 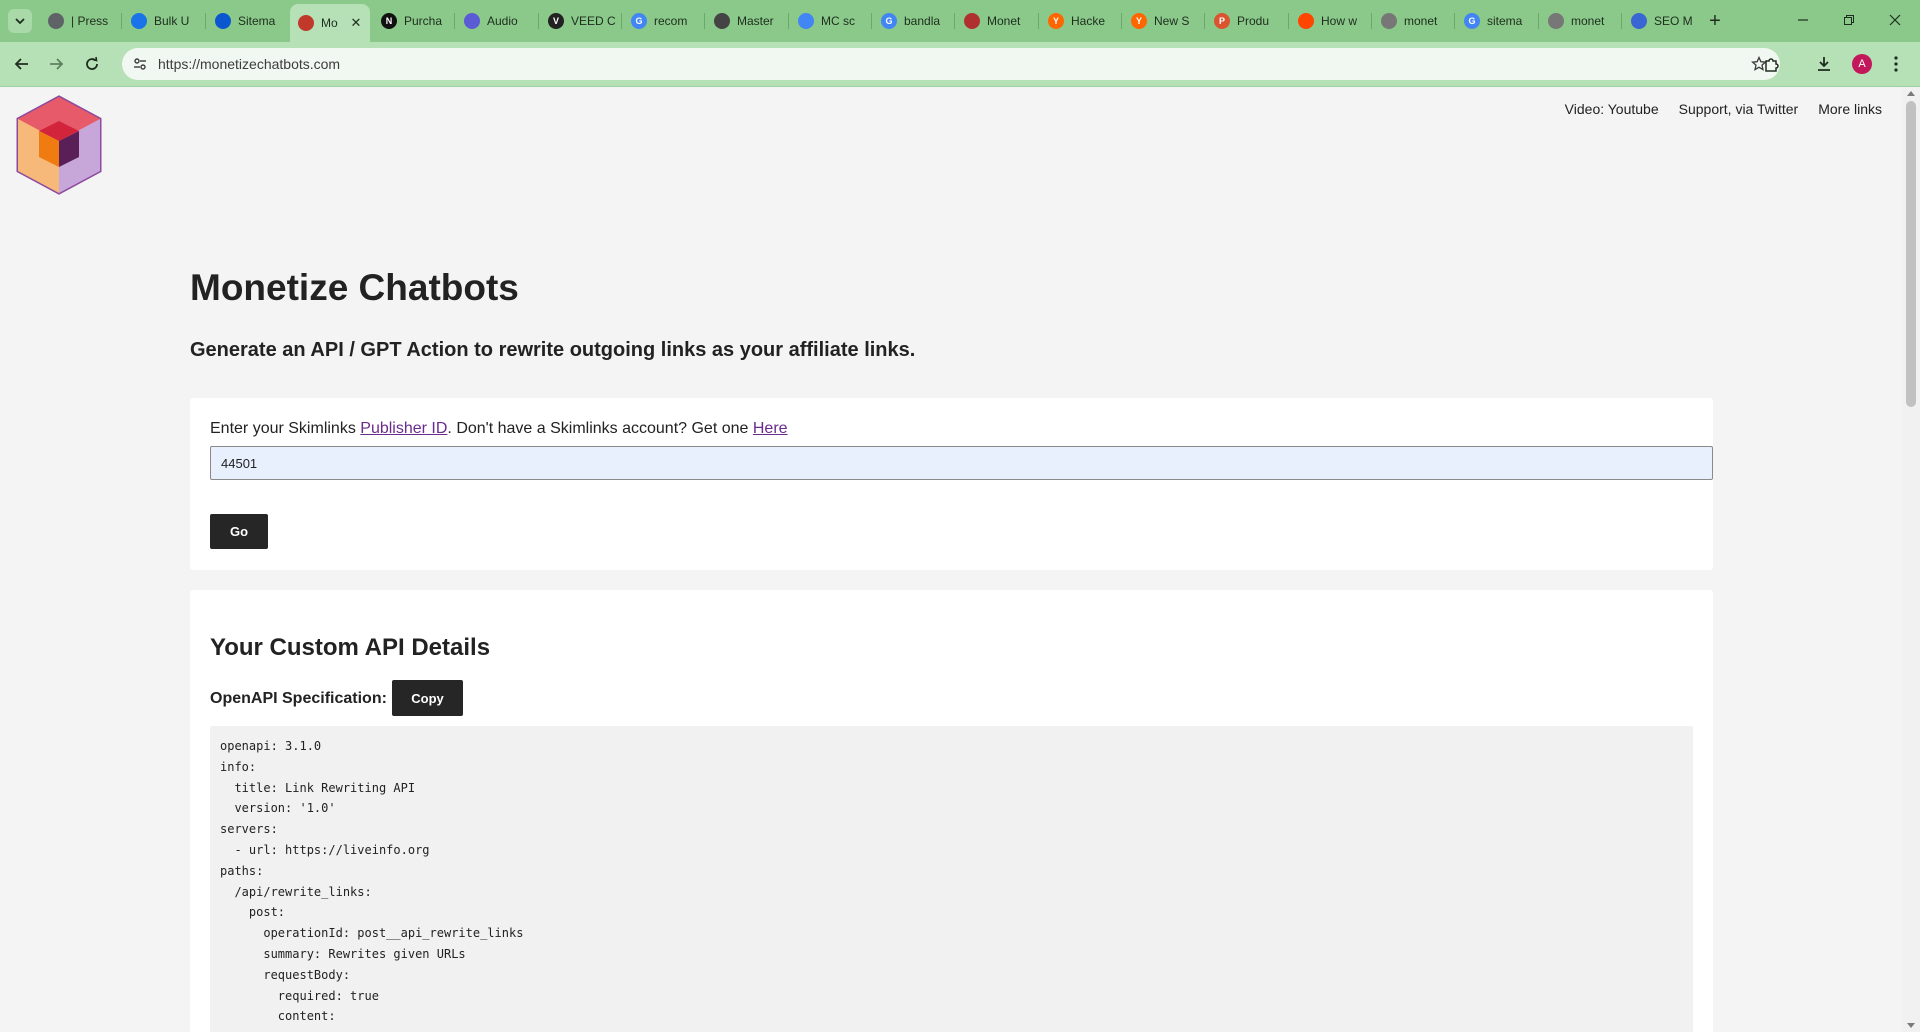 I want to click on new-tab-button: +, so click(x=1715, y=21).